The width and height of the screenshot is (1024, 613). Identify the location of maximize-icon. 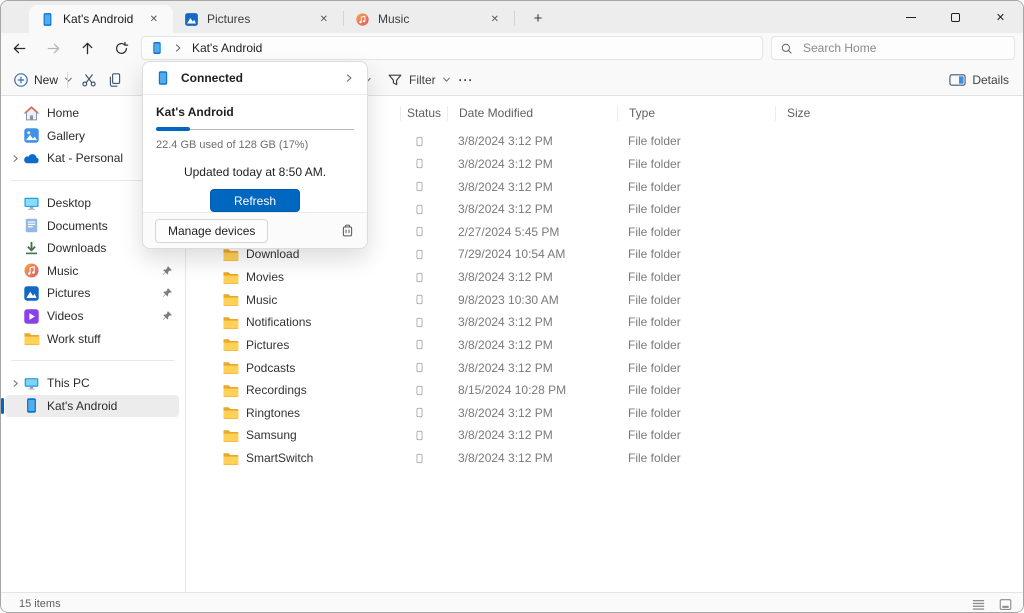
(955, 17).